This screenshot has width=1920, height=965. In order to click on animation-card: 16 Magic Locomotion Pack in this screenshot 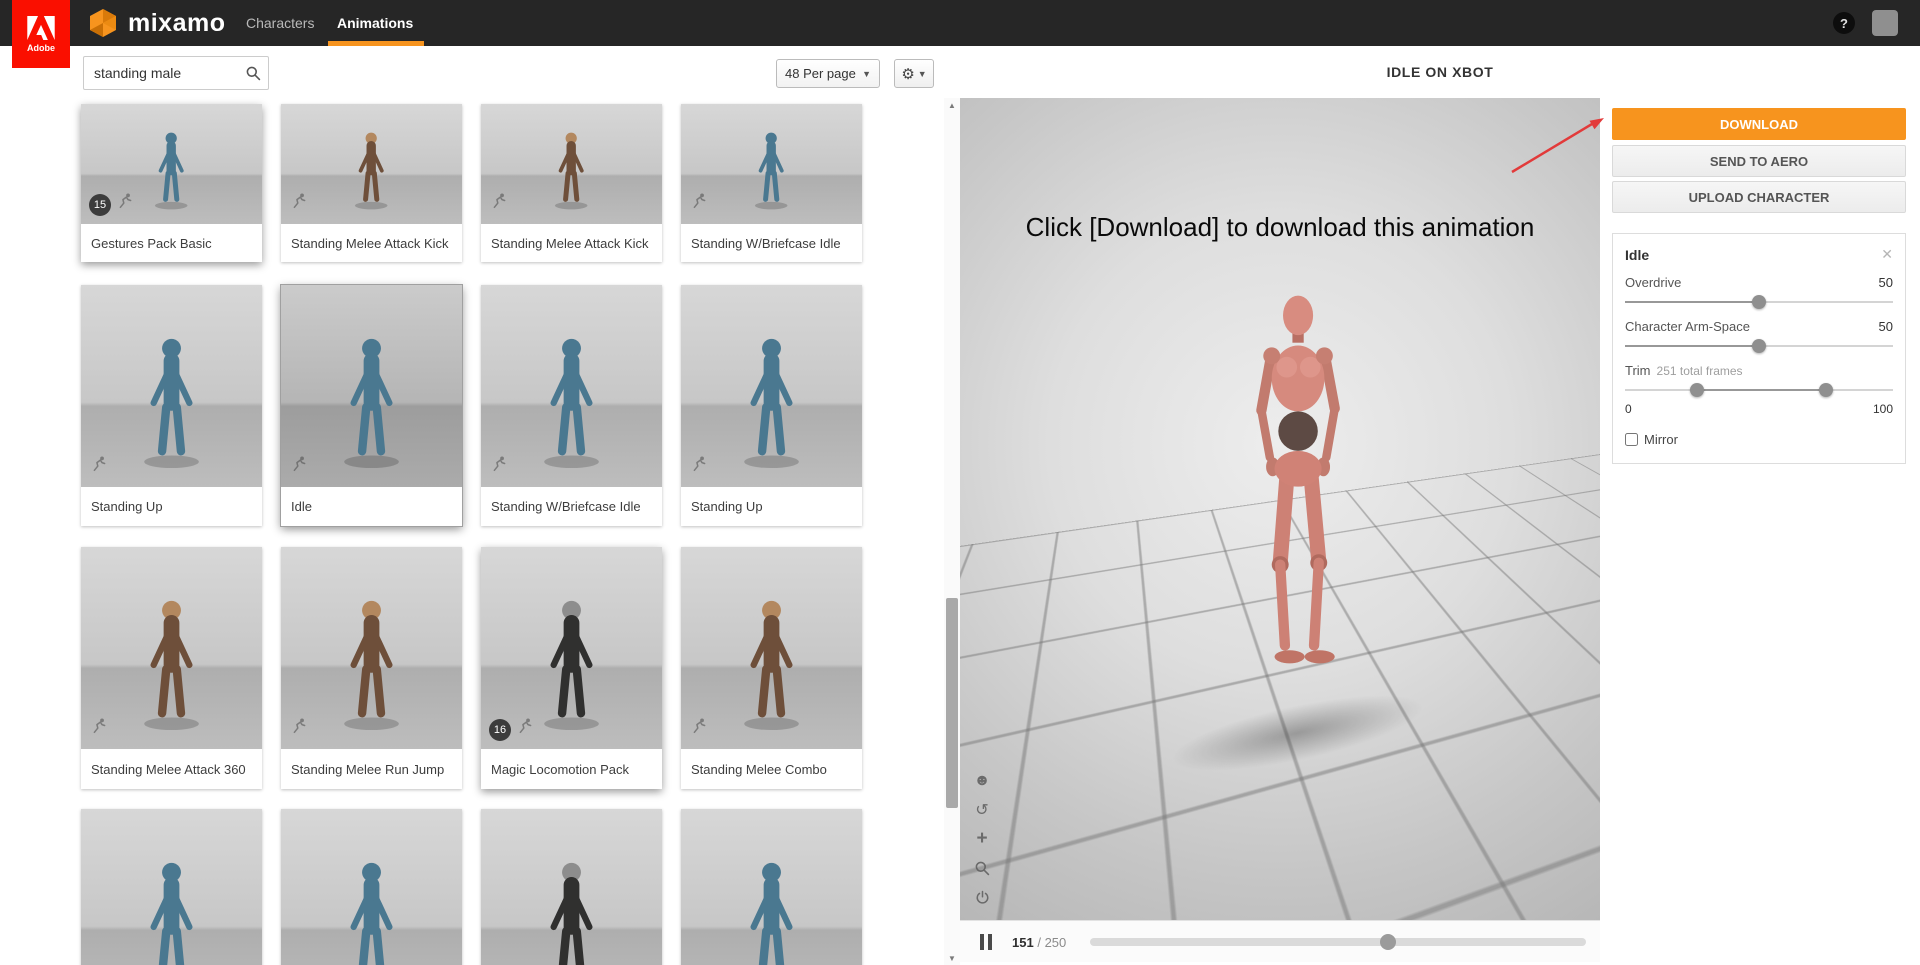, I will do `click(571, 668)`.